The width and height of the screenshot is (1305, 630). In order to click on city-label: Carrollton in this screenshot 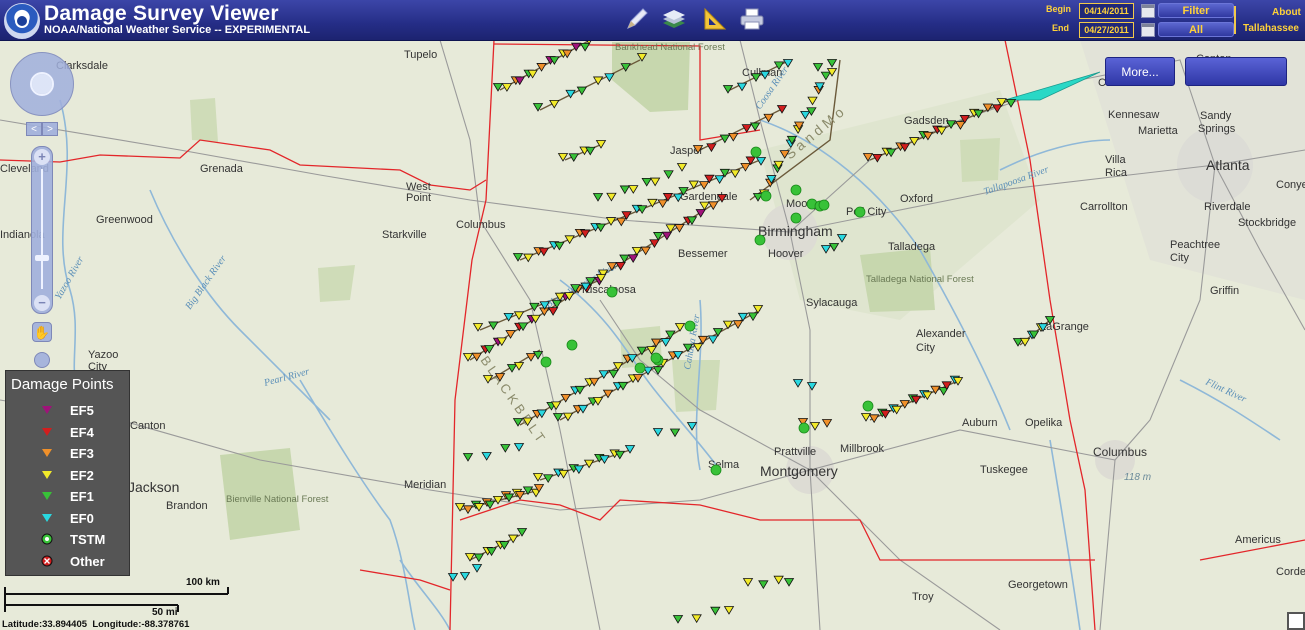, I will do `click(1104, 207)`.